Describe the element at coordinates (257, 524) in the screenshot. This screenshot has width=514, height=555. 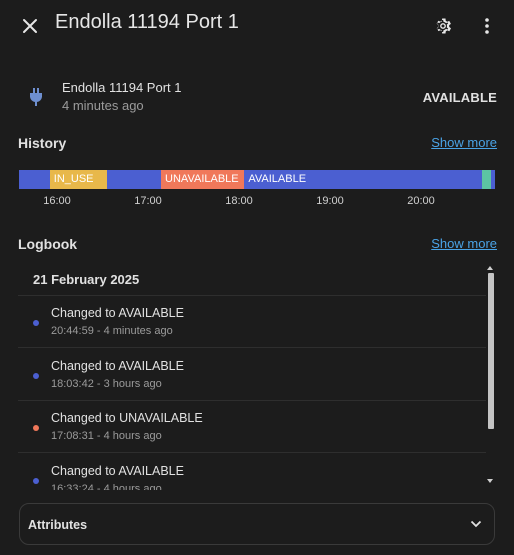
I see `attributes-expander: Attributes` at that location.